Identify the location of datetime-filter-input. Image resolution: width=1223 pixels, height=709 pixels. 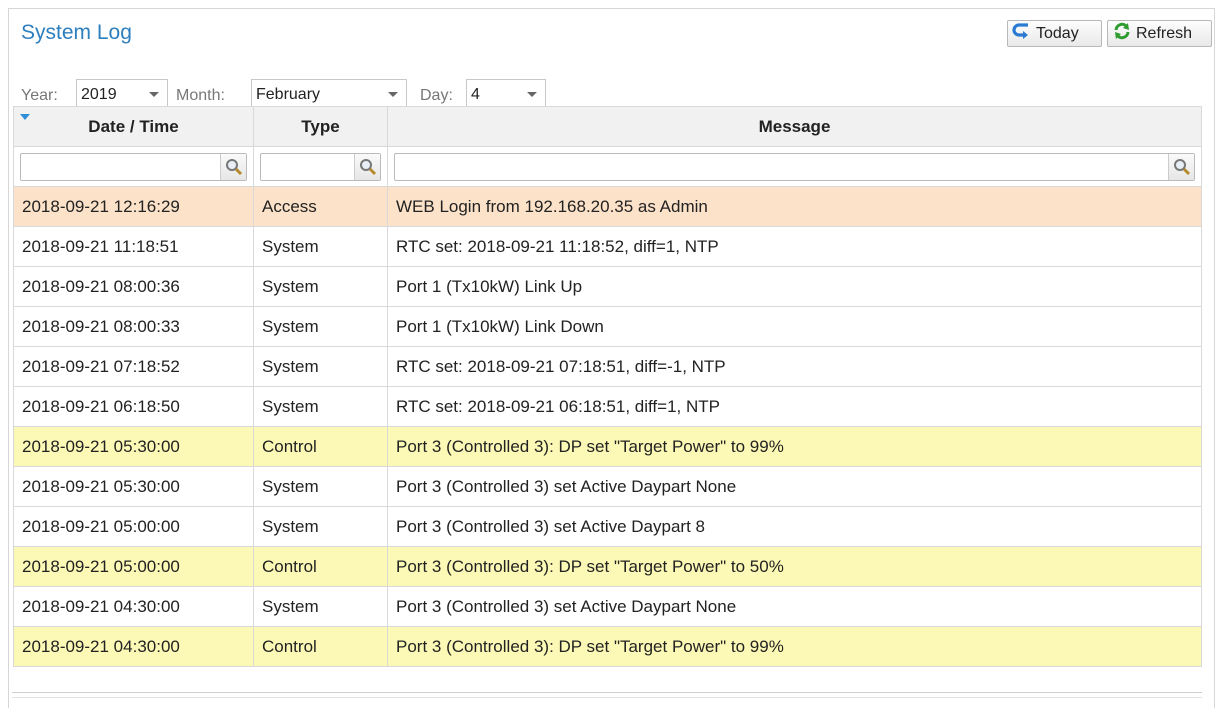
(114, 166).